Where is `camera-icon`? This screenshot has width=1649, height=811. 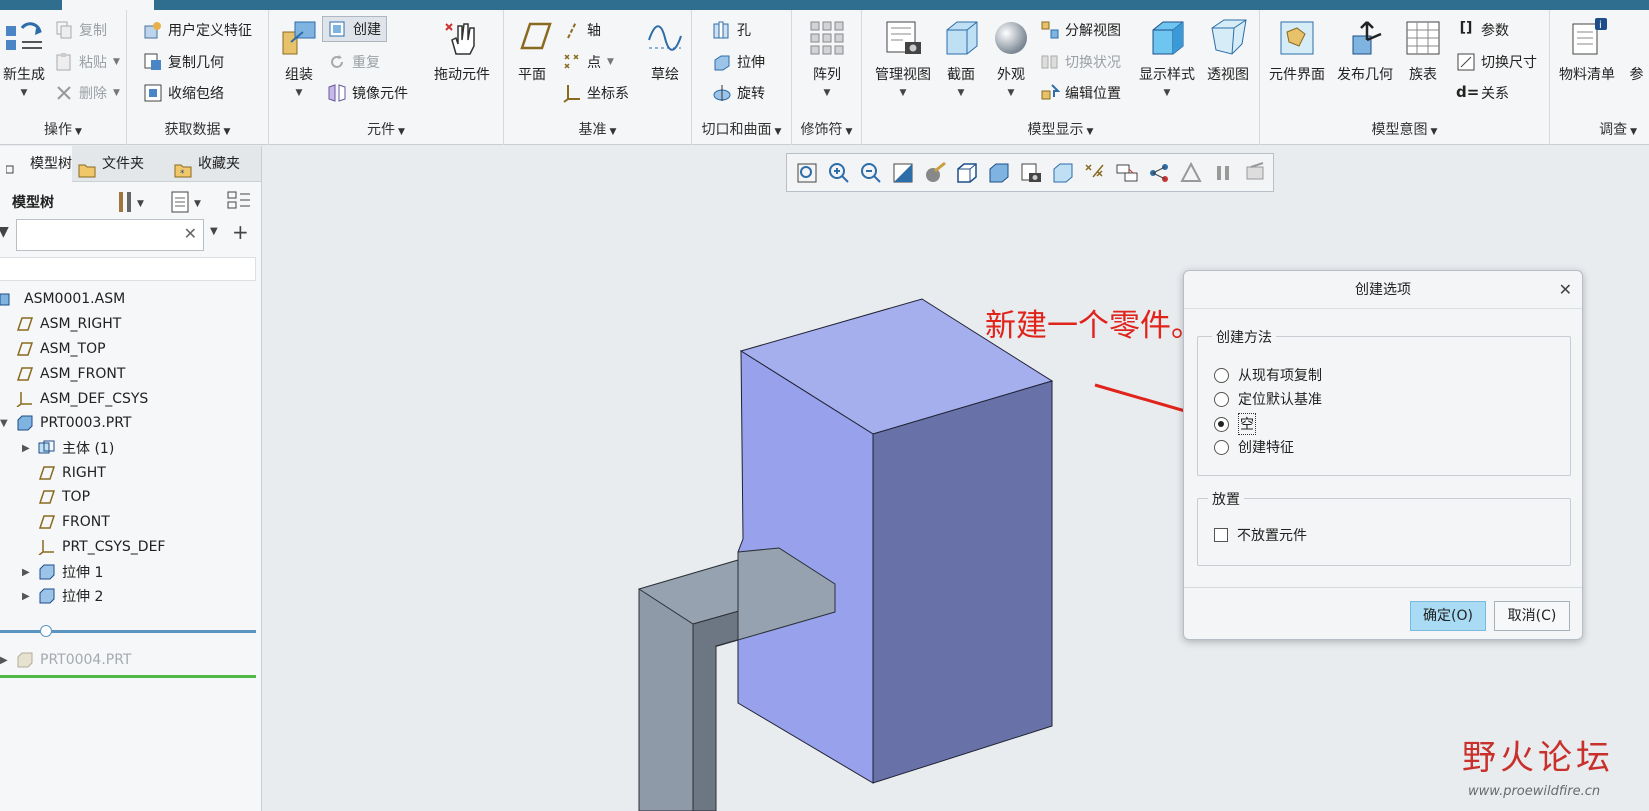
camera-icon is located at coordinates (1031, 173).